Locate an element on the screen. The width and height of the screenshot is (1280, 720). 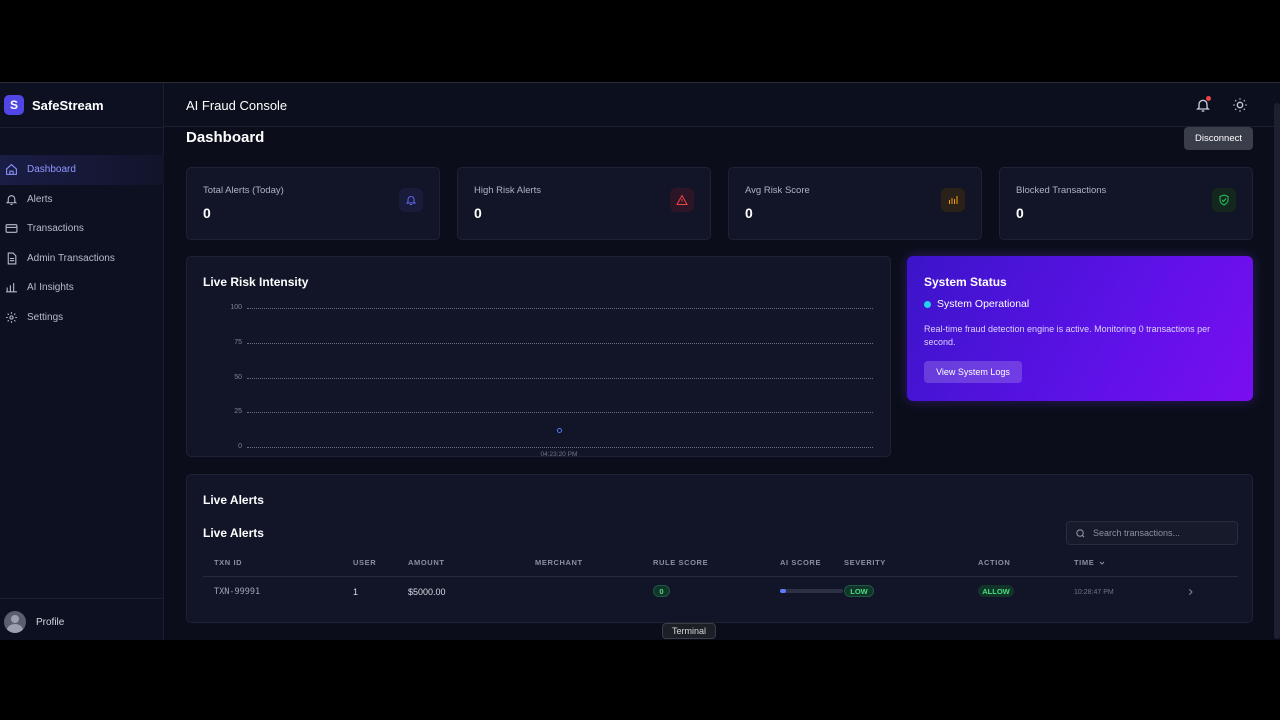
warning-icon is located at coordinates (682, 200).